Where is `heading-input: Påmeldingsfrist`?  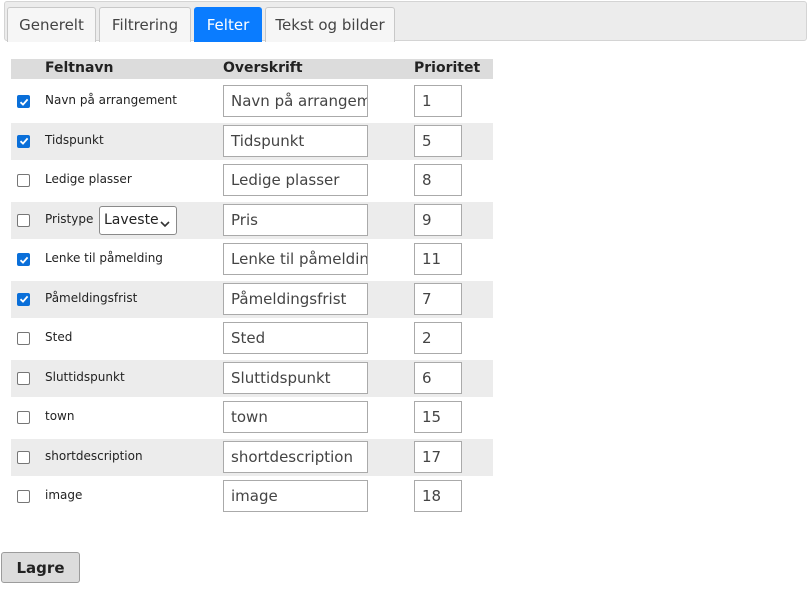
heading-input: Påmeldingsfrist is located at coordinates (295, 298).